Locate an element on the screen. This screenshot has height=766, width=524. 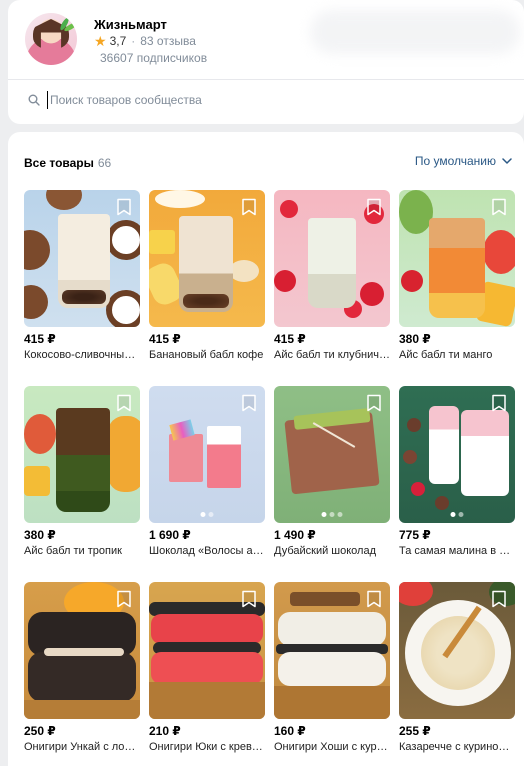
product-price: 210 ₽ is located at coordinates (165, 731).